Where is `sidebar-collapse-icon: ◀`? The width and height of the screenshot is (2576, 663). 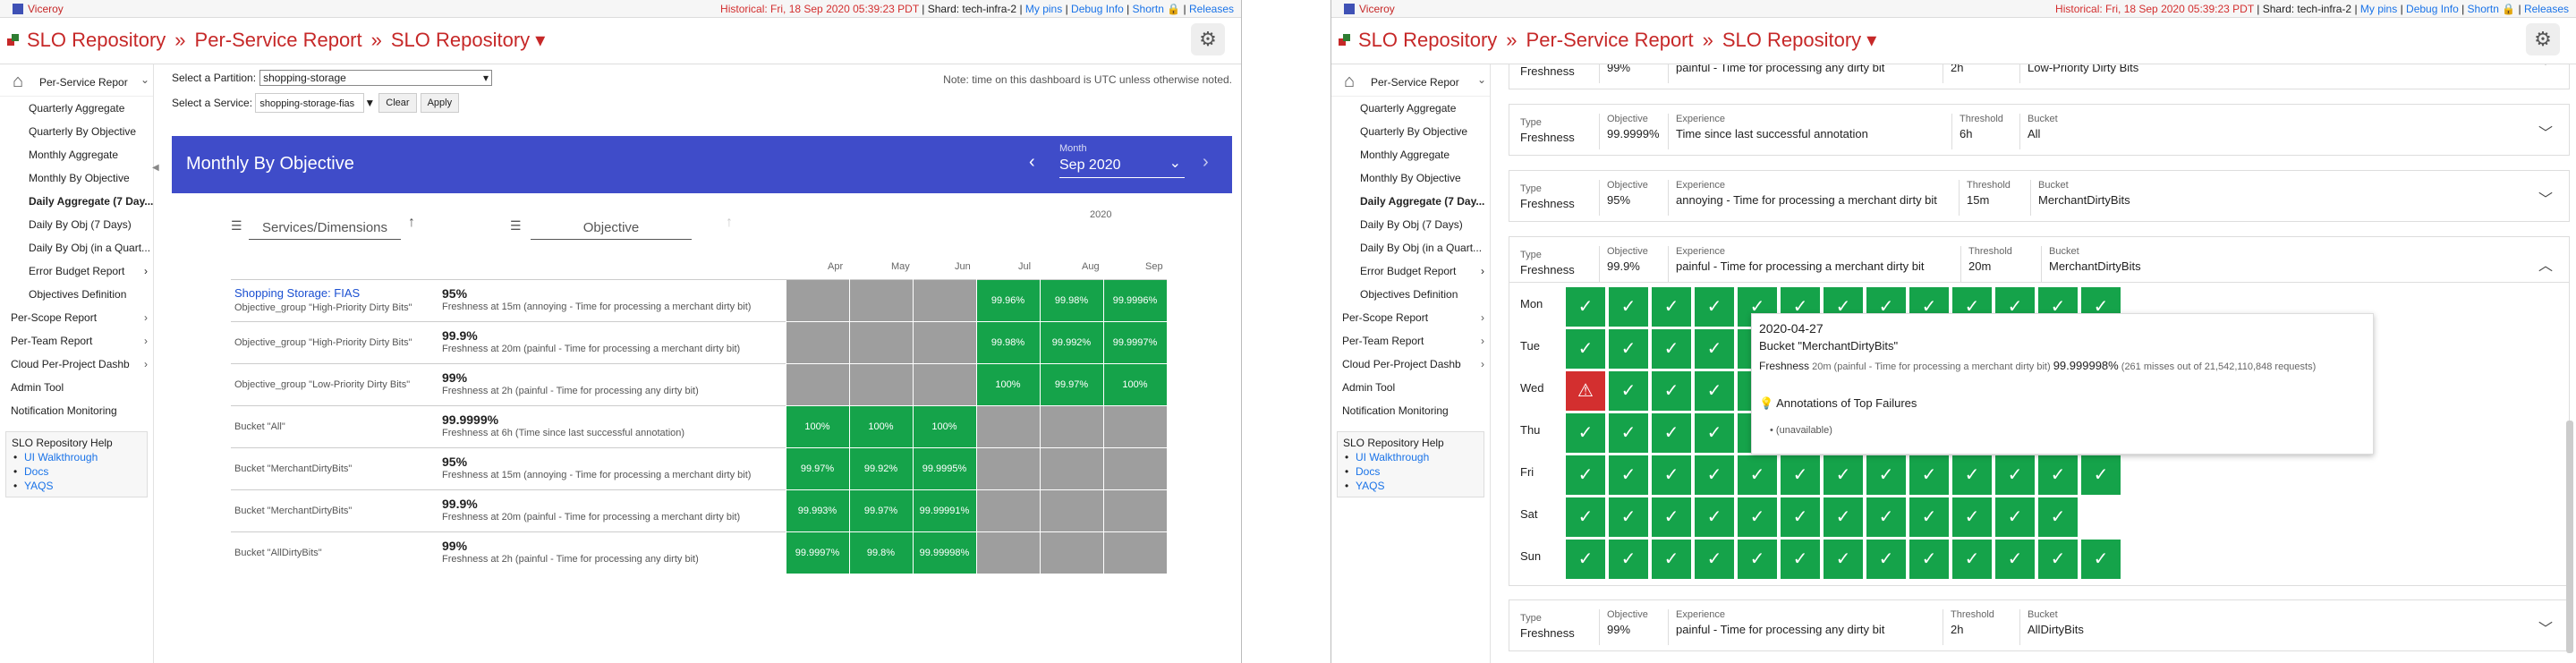 sidebar-collapse-icon: ◀ is located at coordinates (156, 169).